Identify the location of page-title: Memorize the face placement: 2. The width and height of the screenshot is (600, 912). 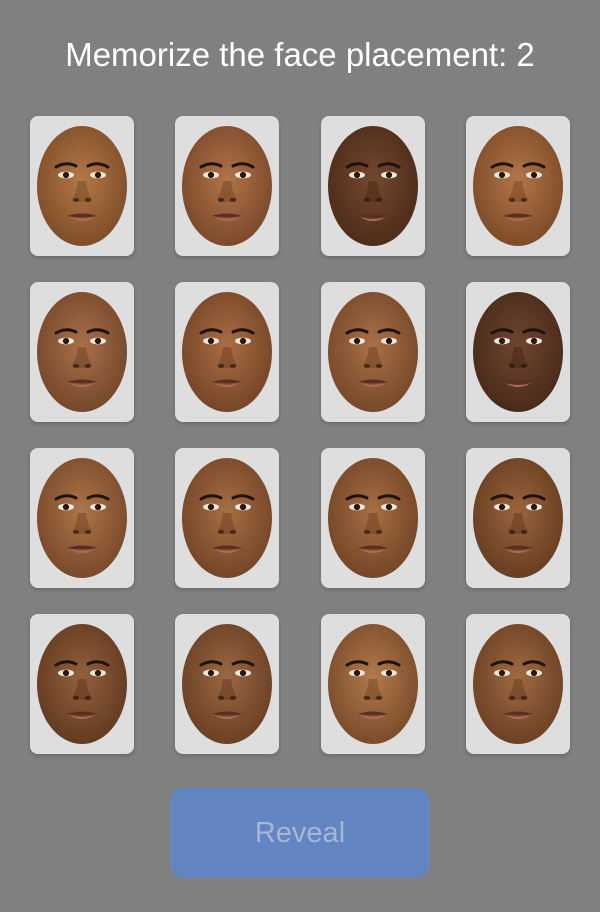
(300, 54).